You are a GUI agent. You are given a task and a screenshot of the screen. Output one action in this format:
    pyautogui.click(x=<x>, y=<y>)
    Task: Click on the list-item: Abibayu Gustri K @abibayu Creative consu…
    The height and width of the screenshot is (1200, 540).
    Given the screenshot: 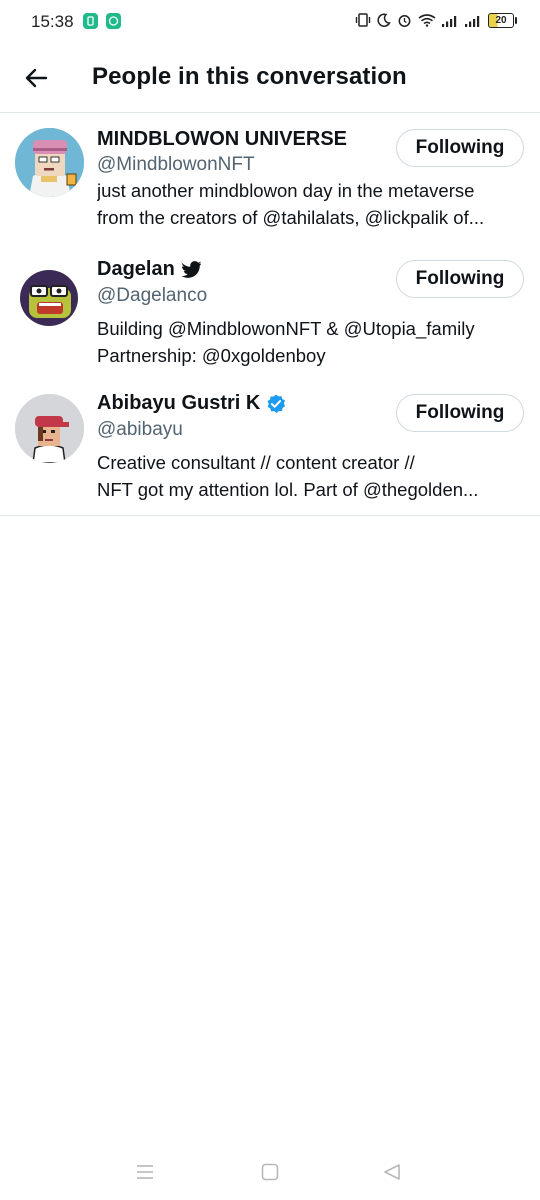 What is the action you would take?
    pyautogui.click(x=270, y=447)
    